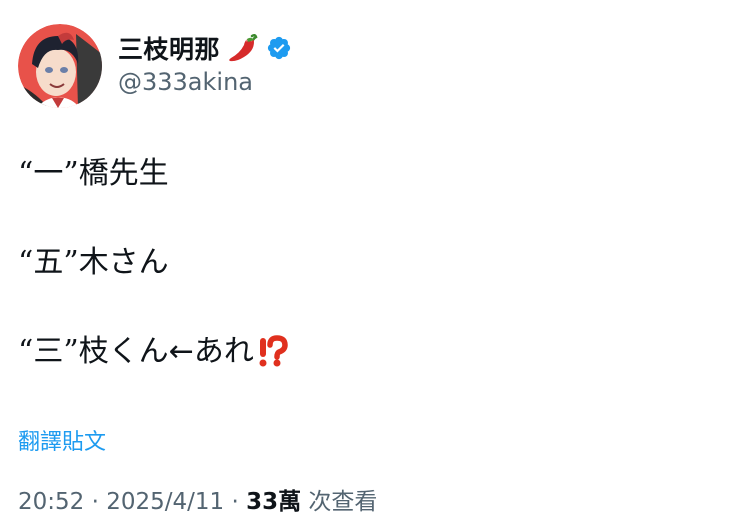 The width and height of the screenshot is (750, 532). Describe the element at coordinates (48, 173) in the screenshot. I see `quoted-char: 一` at that location.